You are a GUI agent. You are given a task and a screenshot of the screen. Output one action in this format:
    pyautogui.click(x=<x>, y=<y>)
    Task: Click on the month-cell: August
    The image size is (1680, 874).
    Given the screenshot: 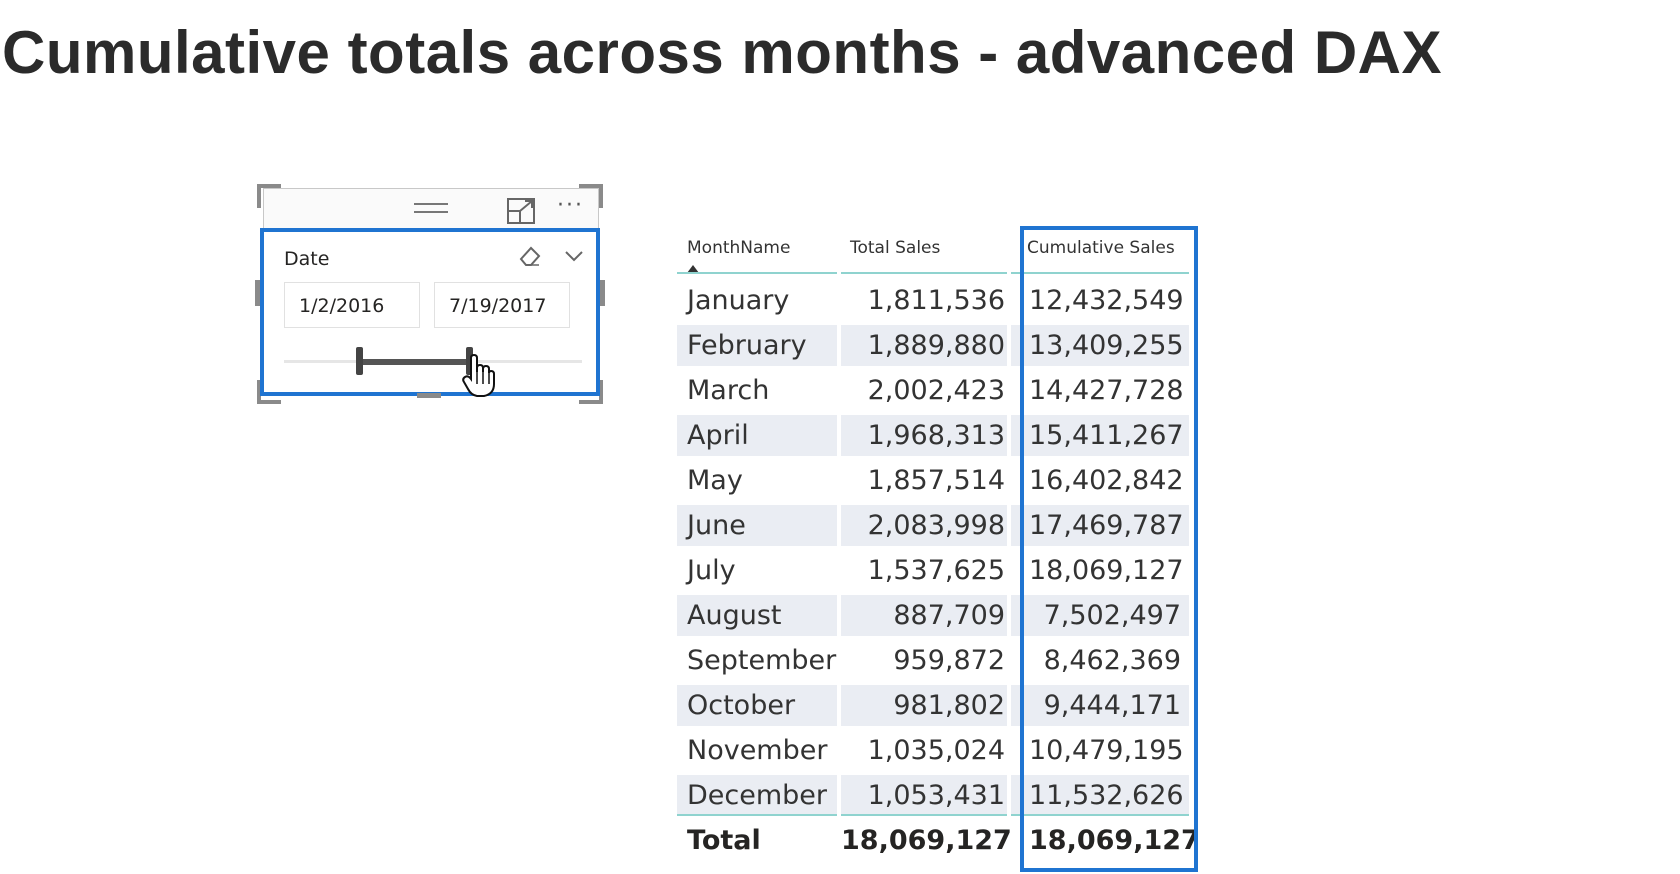 What is the action you would take?
    pyautogui.click(x=734, y=615)
    